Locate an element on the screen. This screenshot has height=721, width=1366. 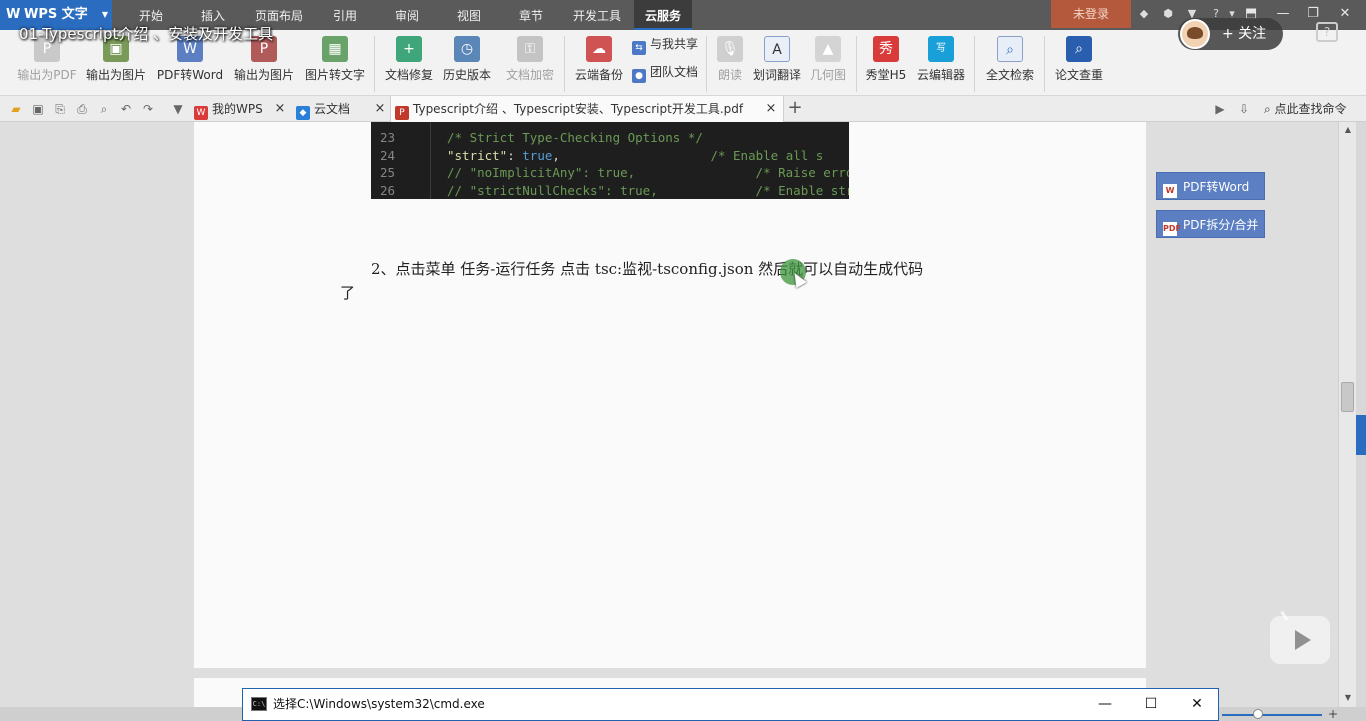
code-line-number: 24 is located at coordinates (387, 155).